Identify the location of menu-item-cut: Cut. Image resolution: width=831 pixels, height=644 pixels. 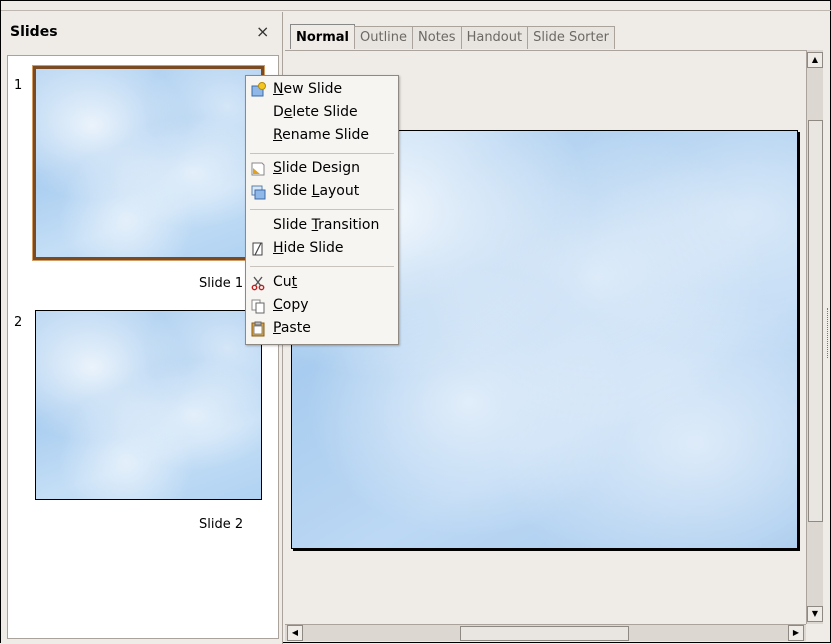
(322, 283).